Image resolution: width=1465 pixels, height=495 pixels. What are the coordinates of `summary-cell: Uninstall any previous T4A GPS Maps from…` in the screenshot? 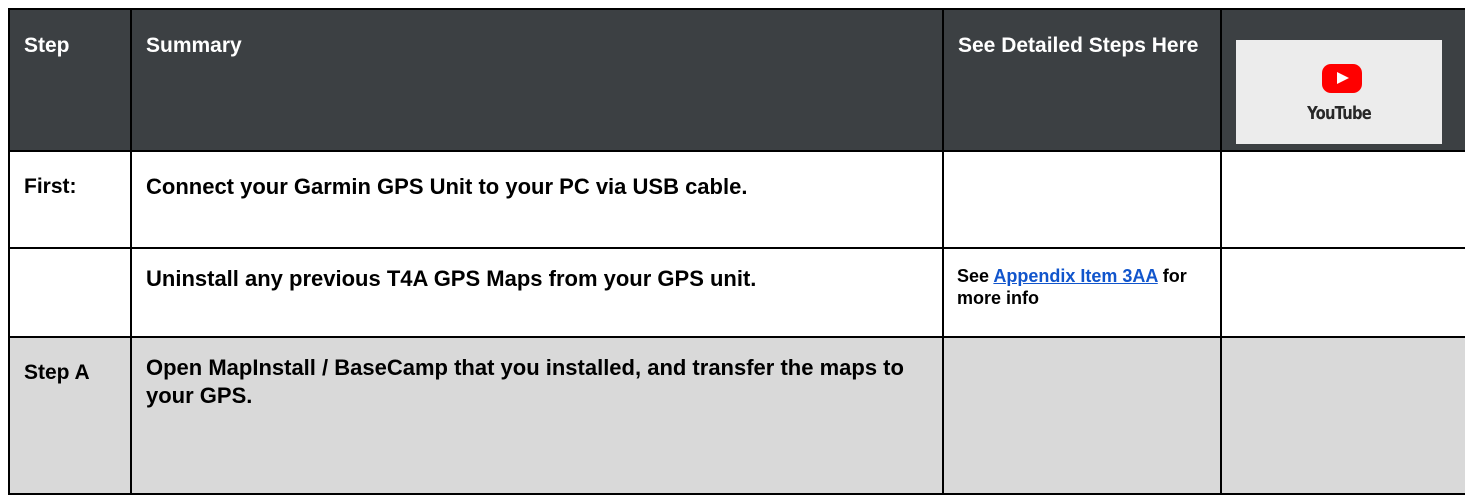 It's located at (537, 292).